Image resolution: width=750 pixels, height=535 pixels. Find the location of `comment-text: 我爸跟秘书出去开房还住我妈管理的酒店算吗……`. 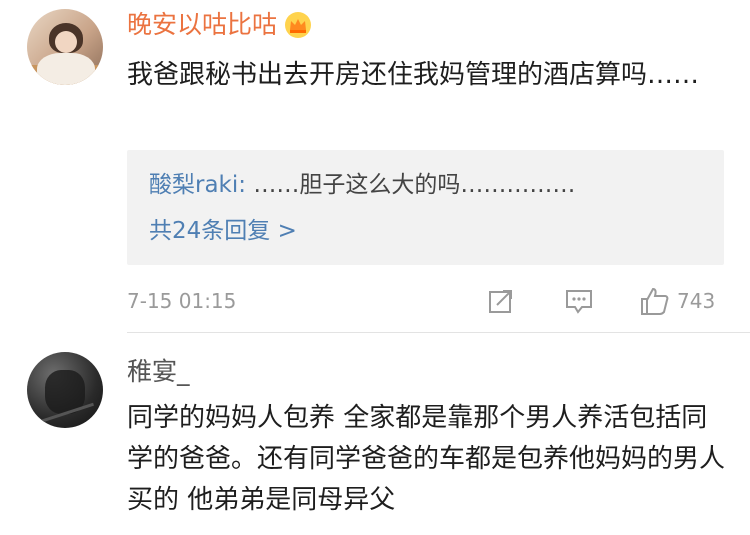

comment-text: 我爸跟秘书出去开房还住我妈管理的酒店算吗…… is located at coordinates (413, 75).